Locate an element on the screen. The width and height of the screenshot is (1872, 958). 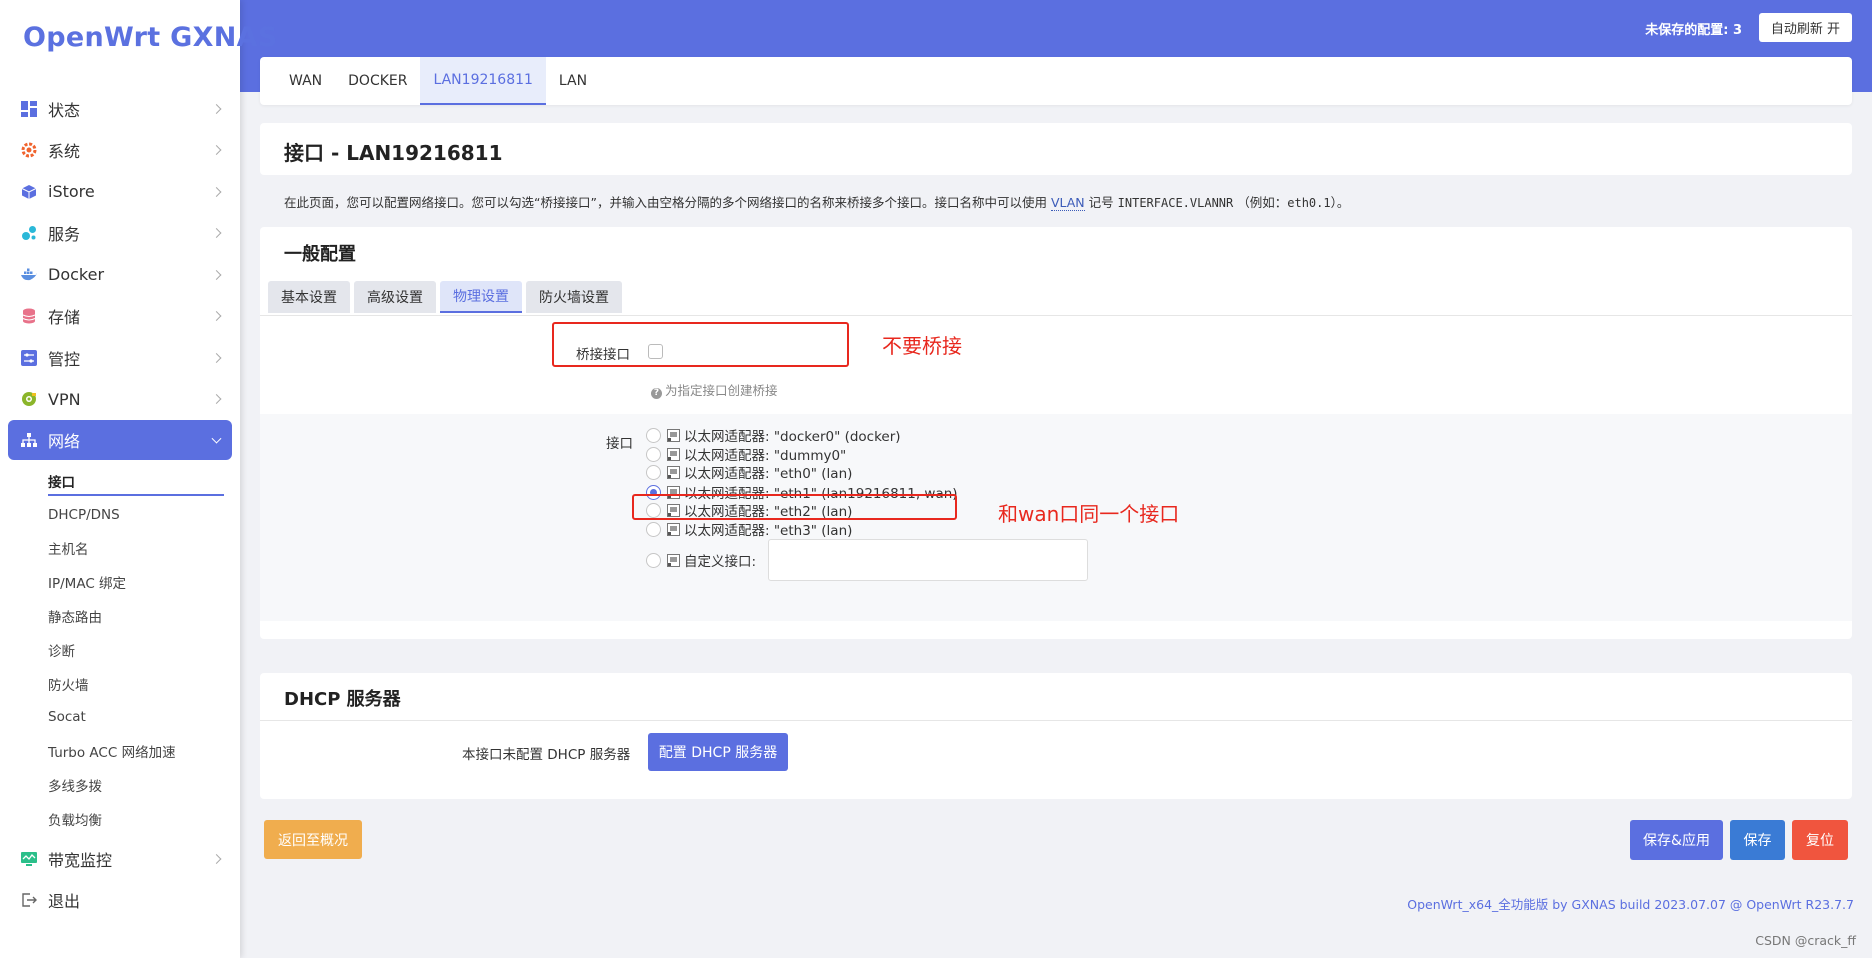
dashboard-icon is located at coordinates (29, 109).